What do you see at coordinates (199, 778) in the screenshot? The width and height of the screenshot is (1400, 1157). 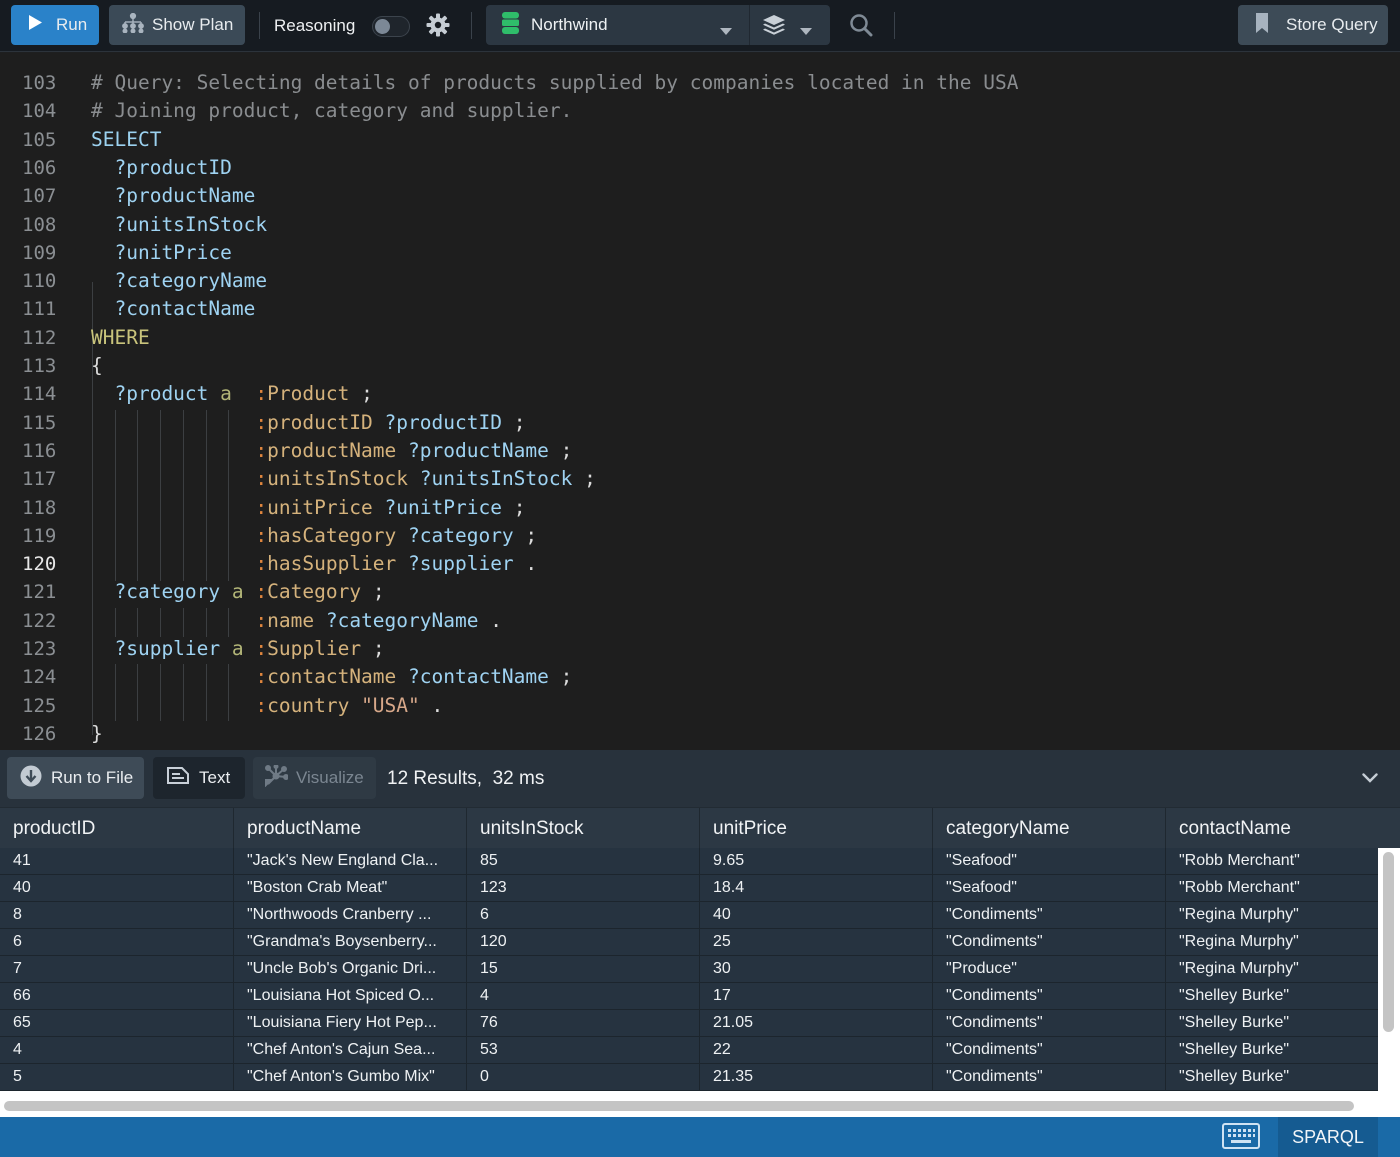 I see `text-view-button: Text` at bounding box center [199, 778].